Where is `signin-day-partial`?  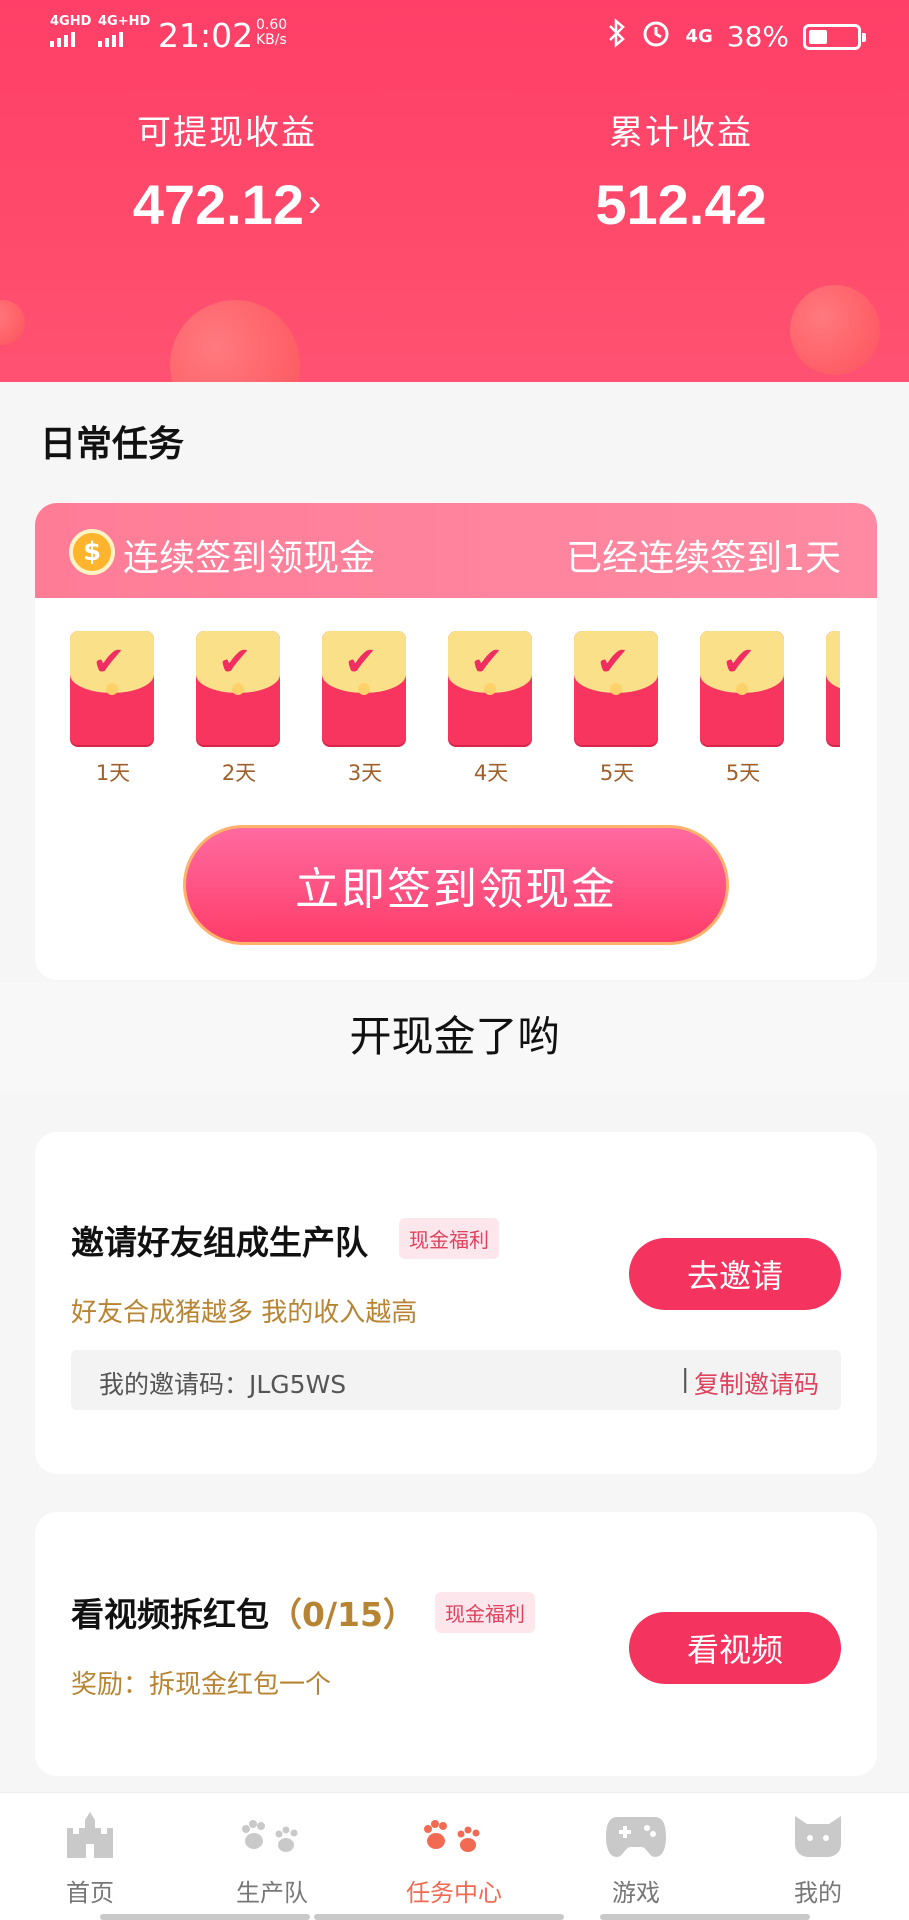 signin-day-partial is located at coordinates (833, 688).